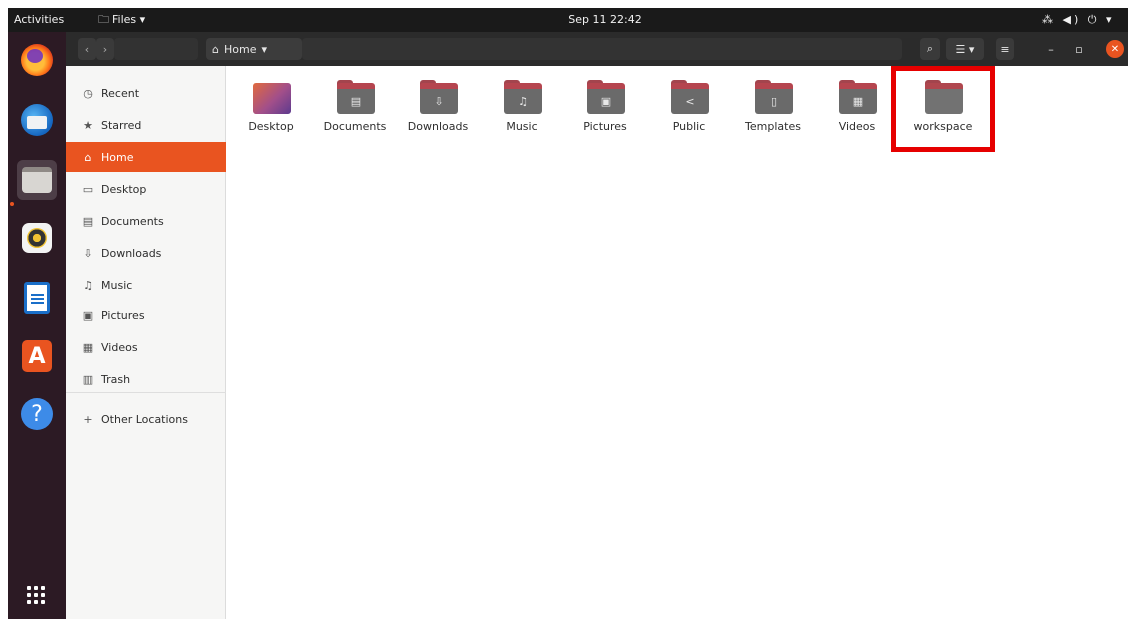  Describe the element at coordinates (124, 189) in the screenshot. I see `sidebar-item-label: Desktop` at that location.